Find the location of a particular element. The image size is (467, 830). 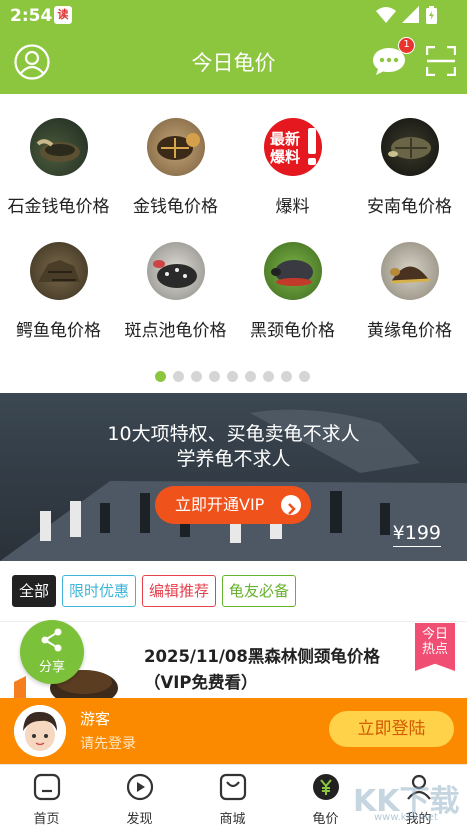

nav-home: 首页 is located at coordinates (46, 797).